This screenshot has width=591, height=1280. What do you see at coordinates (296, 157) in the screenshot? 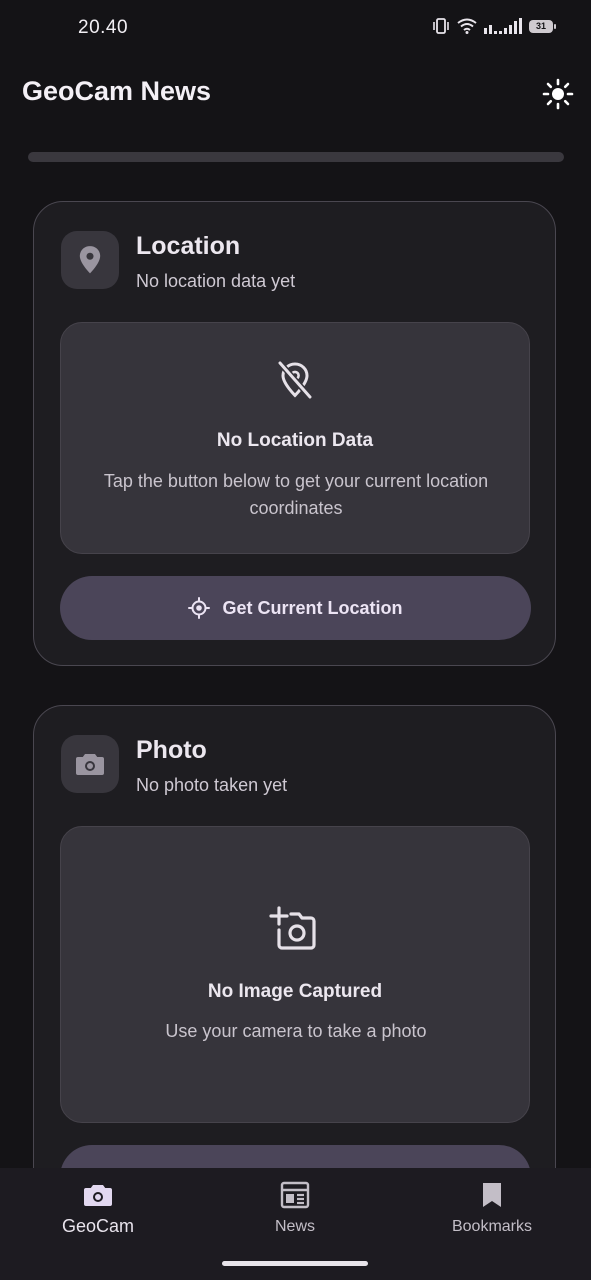
I see `scroll-indicator` at bounding box center [296, 157].